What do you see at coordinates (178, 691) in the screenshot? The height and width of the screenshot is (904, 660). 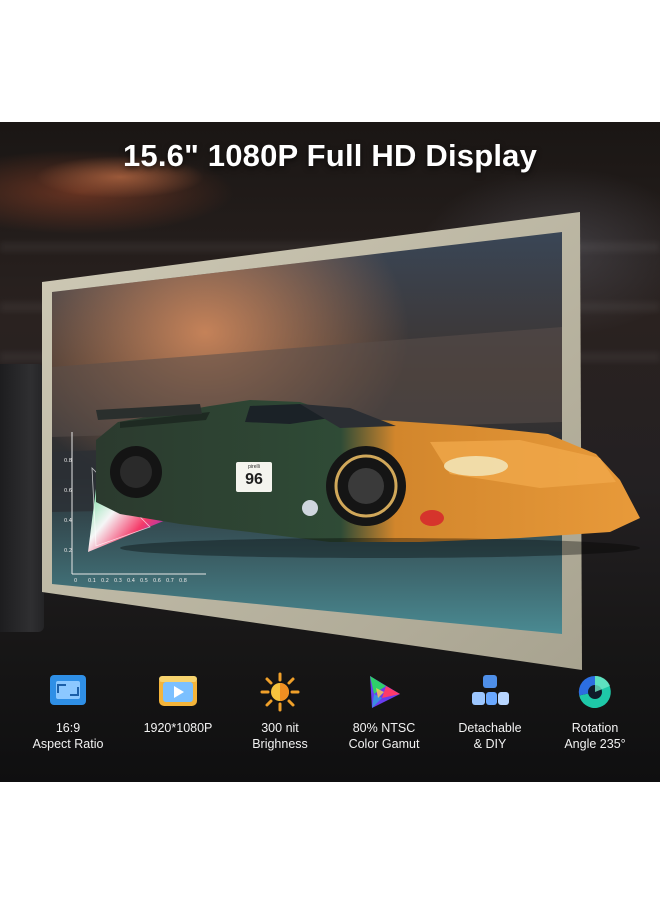 I see `resolution-play-icon` at bounding box center [178, 691].